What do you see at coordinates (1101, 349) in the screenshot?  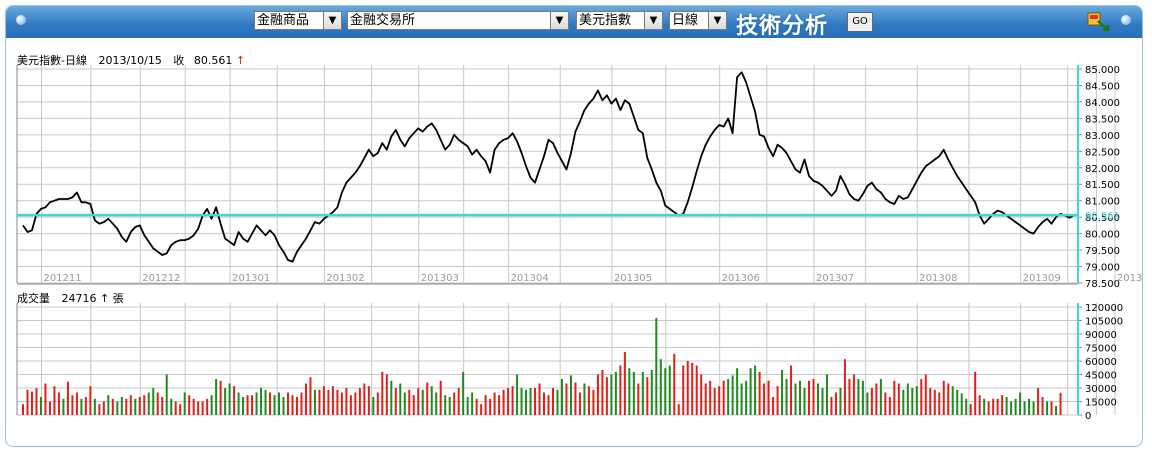 I see `volume-tick-label: 75000` at bounding box center [1101, 349].